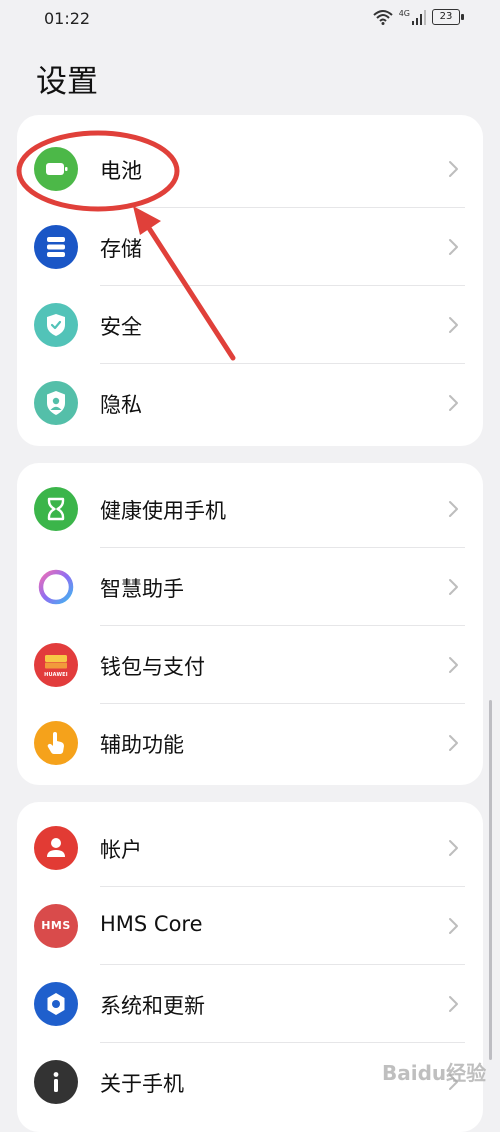 The height and width of the screenshot is (1132, 500). What do you see at coordinates (56, 587) in the screenshot?
I see `assistant-ring-icon` at bounding box center [56, 587].